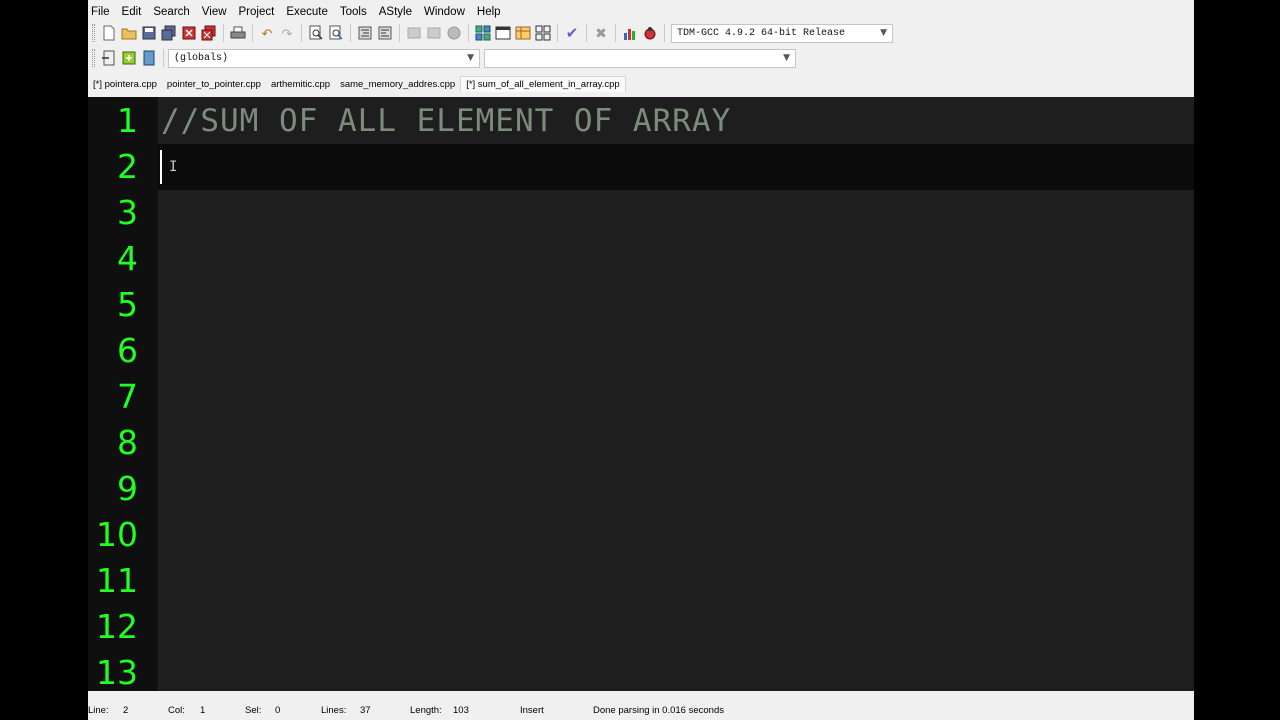  What do you see at coordinates (127, 304) in the screenshot?
I see `line-number: 5` at bounding box center [127, 304].